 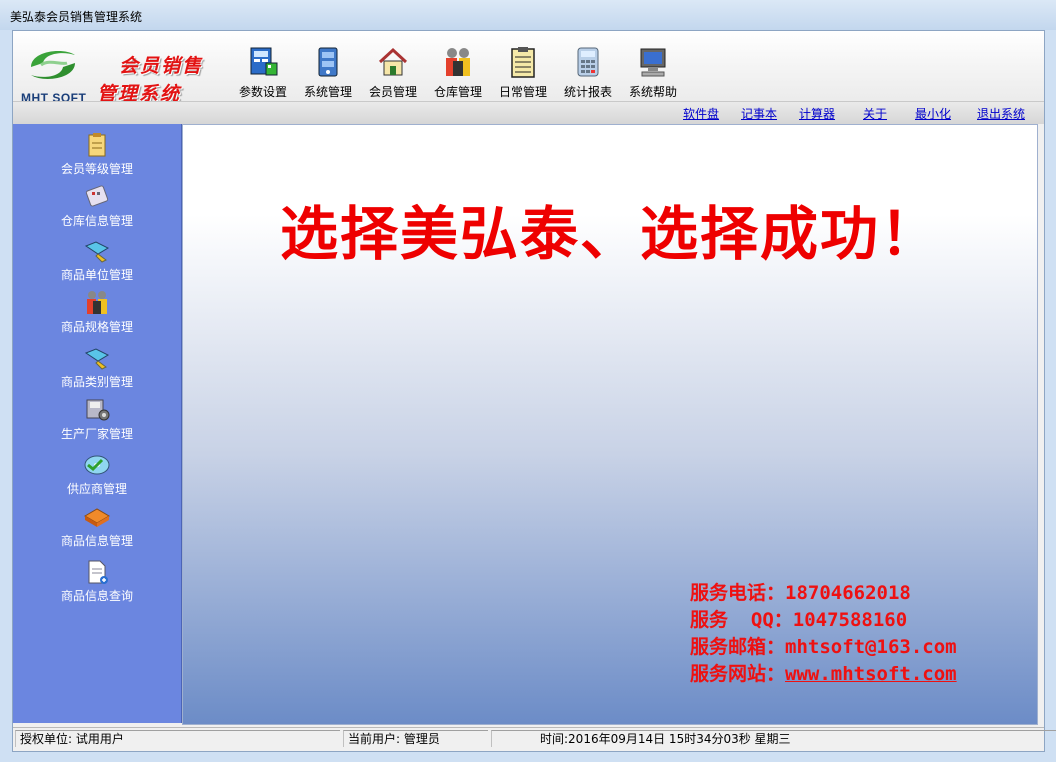 I want to click on toolbar-report-button: 统计报表, so click(x=588, y=71).